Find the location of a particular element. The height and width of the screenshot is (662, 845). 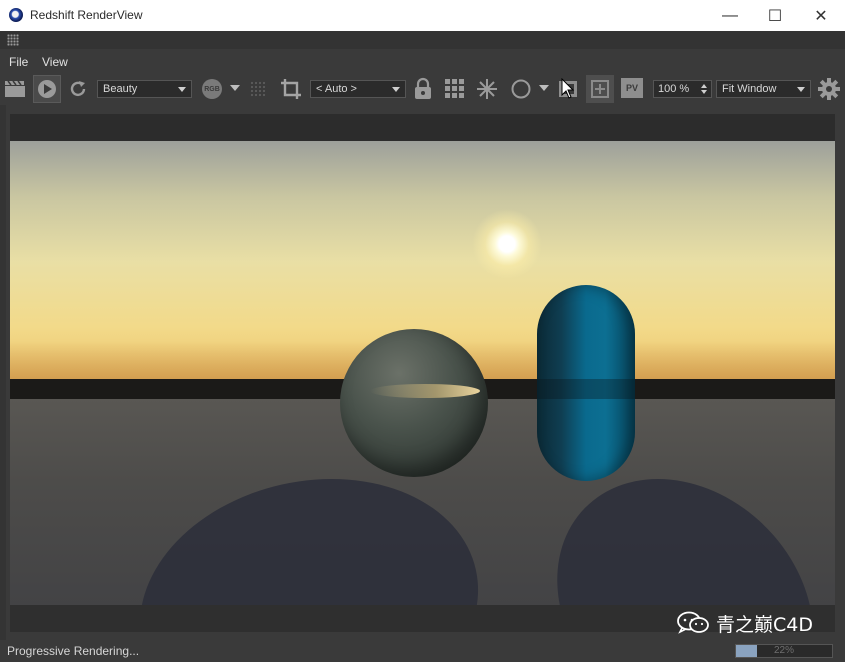

region-dropdown-value: < Auto > is located at coordinates (336, 89).